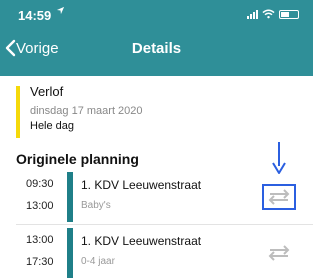 This screenshot has height=278, width=320. What do you see at coordinates (18, 112) in the screenshot?
I see `leave-color-bar` at bounding box center [18, 112].